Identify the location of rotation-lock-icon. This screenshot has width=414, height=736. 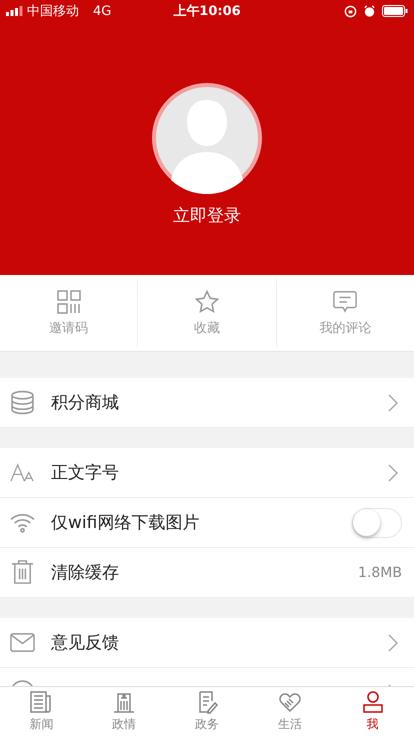
(350, 11).